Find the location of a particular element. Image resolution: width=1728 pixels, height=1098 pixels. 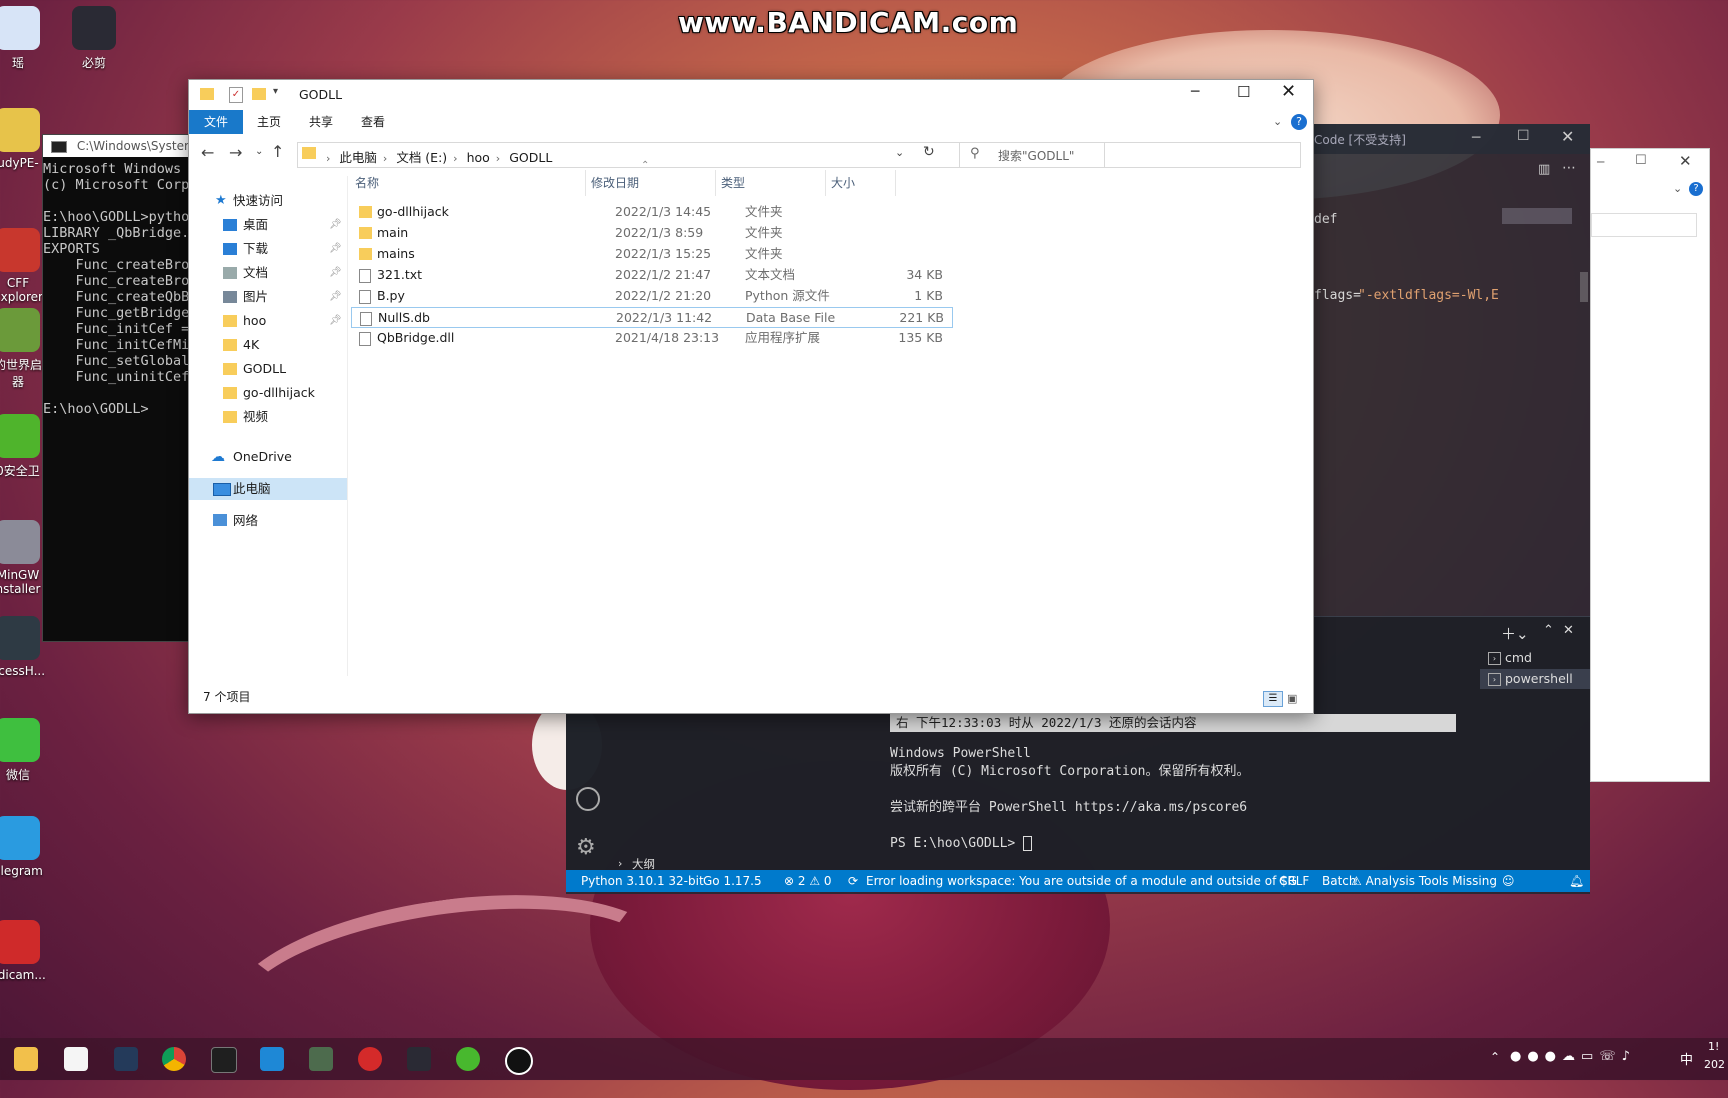

netease-music-icon is located at coordinates (370, 1059).